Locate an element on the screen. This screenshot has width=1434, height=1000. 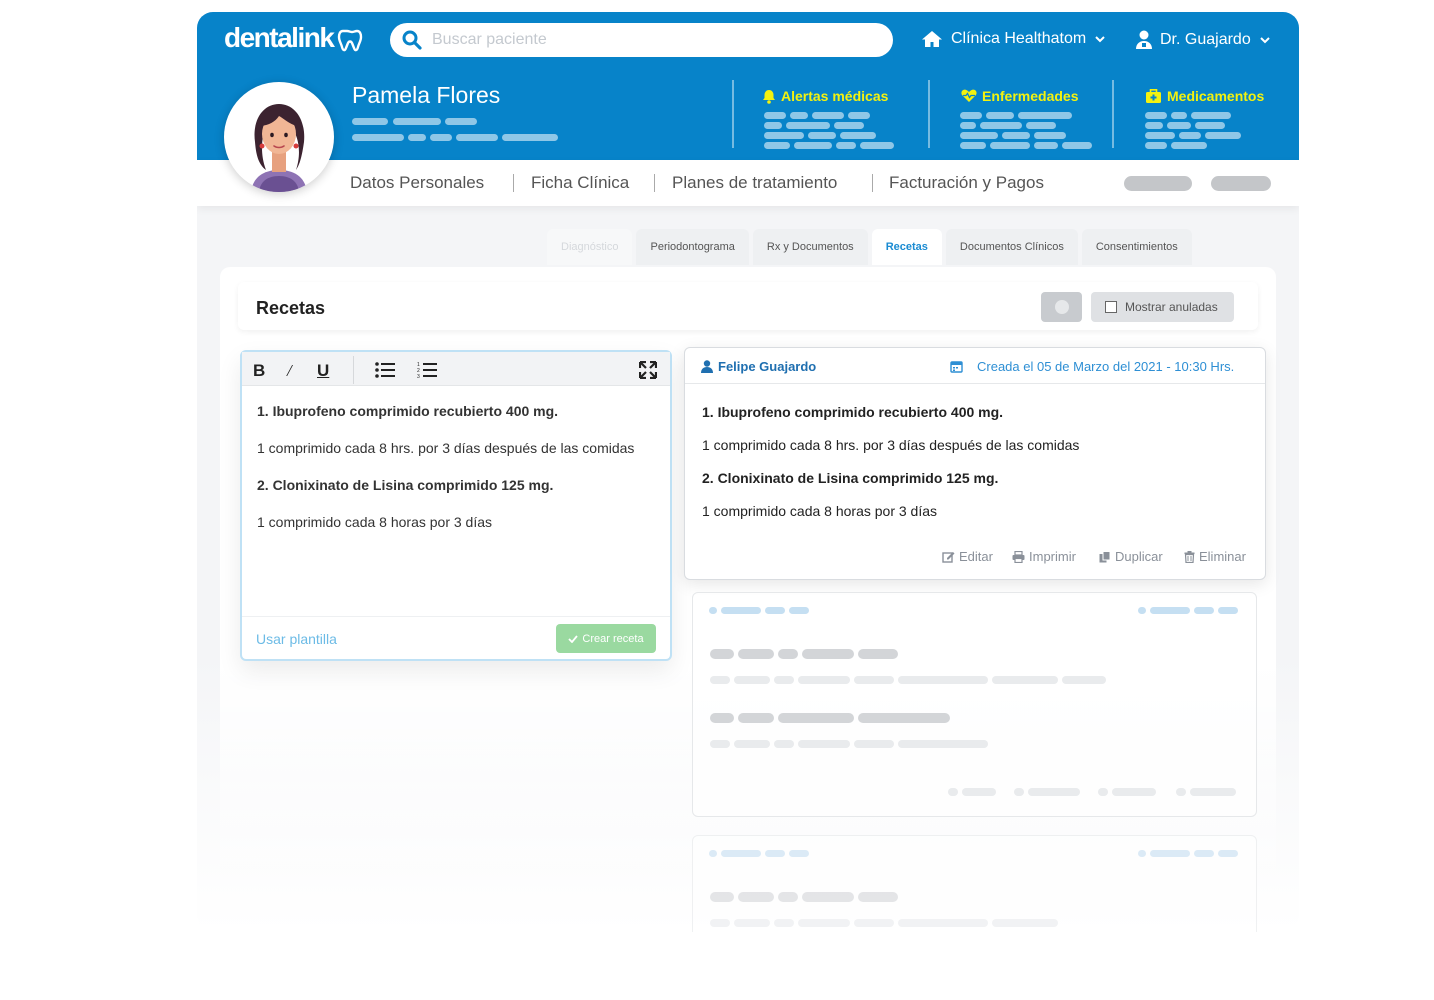
clinic-selector: Clínica Healthatom is located at coordinates (1013, 39).